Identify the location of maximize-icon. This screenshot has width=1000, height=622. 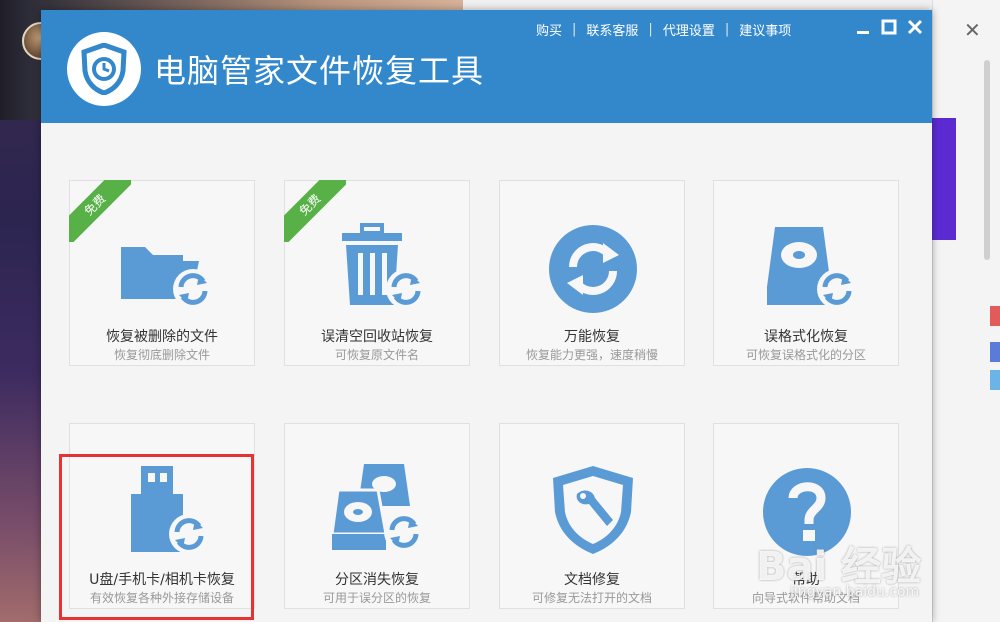
(889, 27).